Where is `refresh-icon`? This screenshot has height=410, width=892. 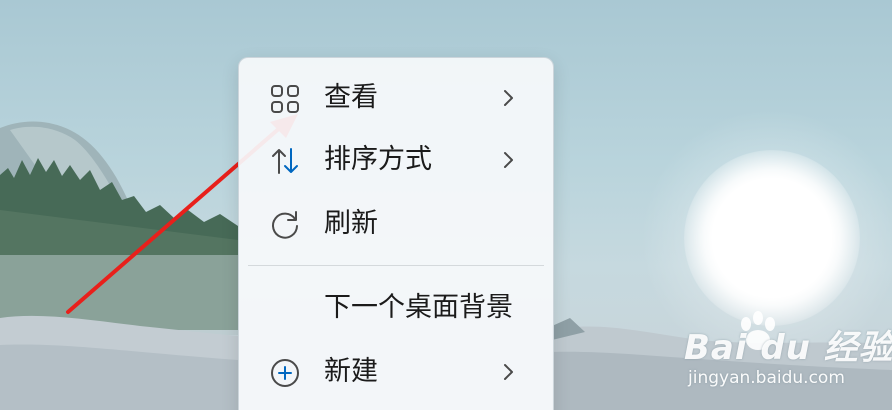
refresh-icon is located at coordinates (285, 225).